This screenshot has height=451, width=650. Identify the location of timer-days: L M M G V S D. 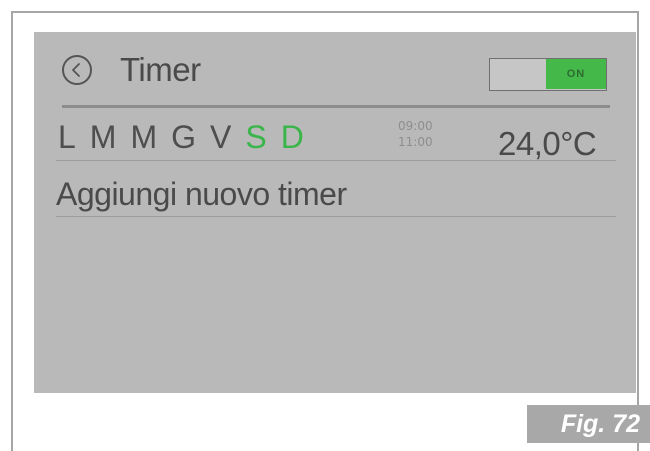
(181, 137).